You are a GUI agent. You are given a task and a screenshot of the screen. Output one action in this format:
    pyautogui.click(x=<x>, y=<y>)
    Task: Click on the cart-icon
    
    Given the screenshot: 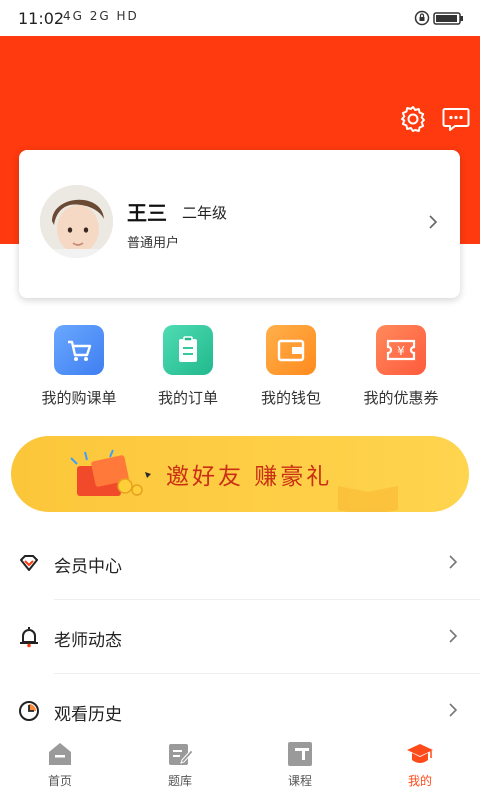 What is the action you would take?
    pyautogui.click(x=79, y=350)
    